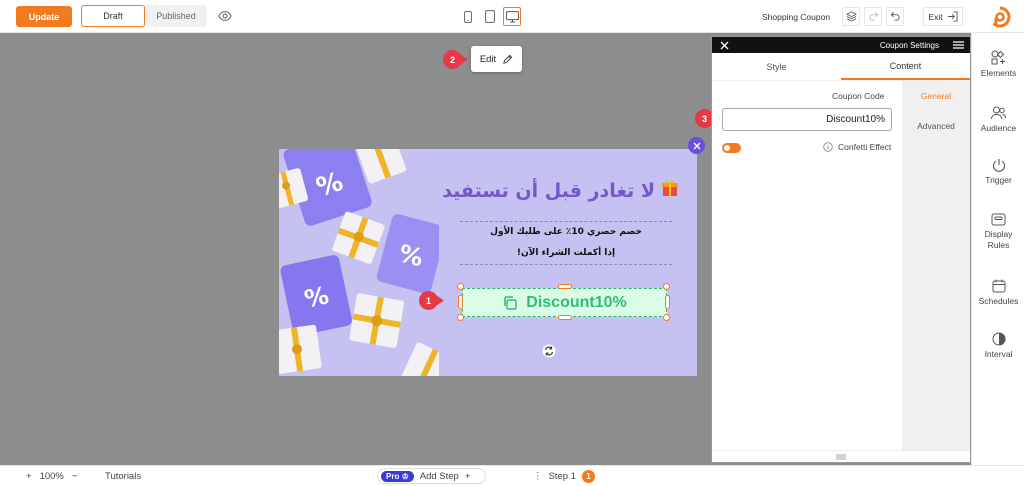 The width and height of the screenshot is (1024, 486). I want to click on users-icon, so click(998, 113).